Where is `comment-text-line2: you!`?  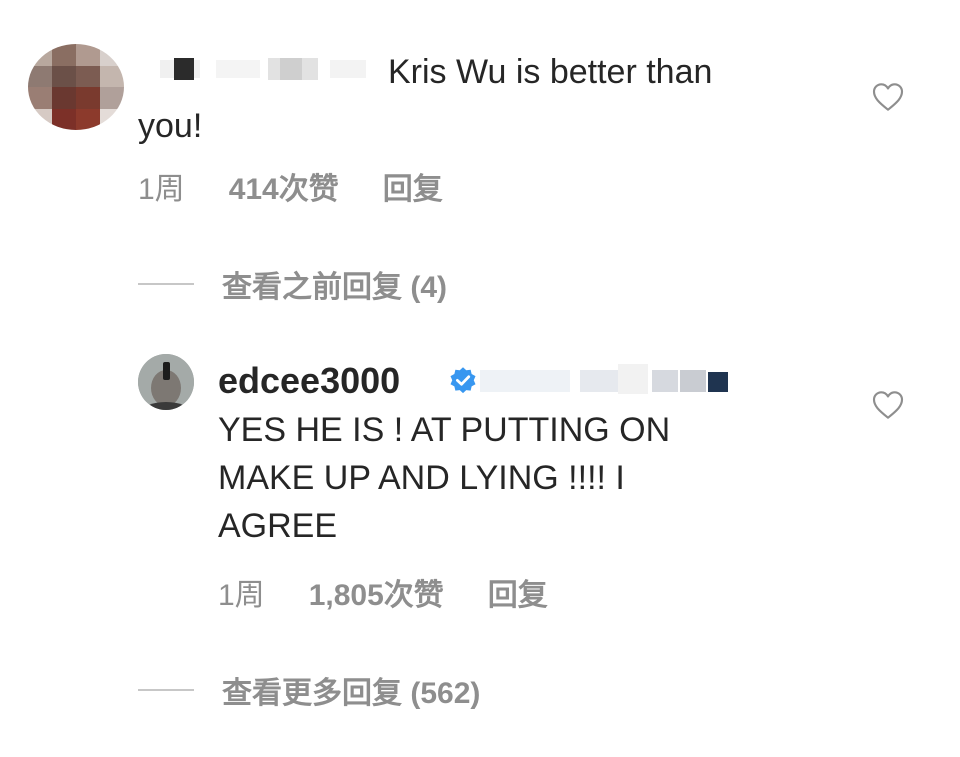 comment-text-line2: you! is located at coordinates (170, 126).